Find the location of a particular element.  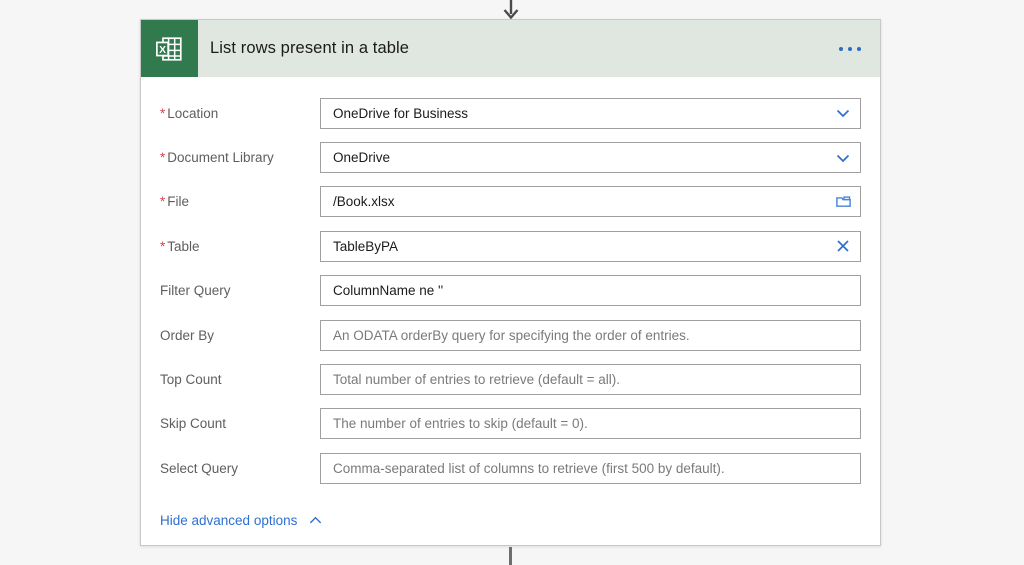

field-control-top-count is located at coordinates (590, 380).